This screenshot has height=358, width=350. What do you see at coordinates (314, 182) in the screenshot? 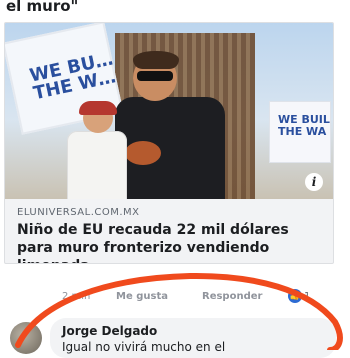
I see `info-icon: i` at bounding box center [314, 182].